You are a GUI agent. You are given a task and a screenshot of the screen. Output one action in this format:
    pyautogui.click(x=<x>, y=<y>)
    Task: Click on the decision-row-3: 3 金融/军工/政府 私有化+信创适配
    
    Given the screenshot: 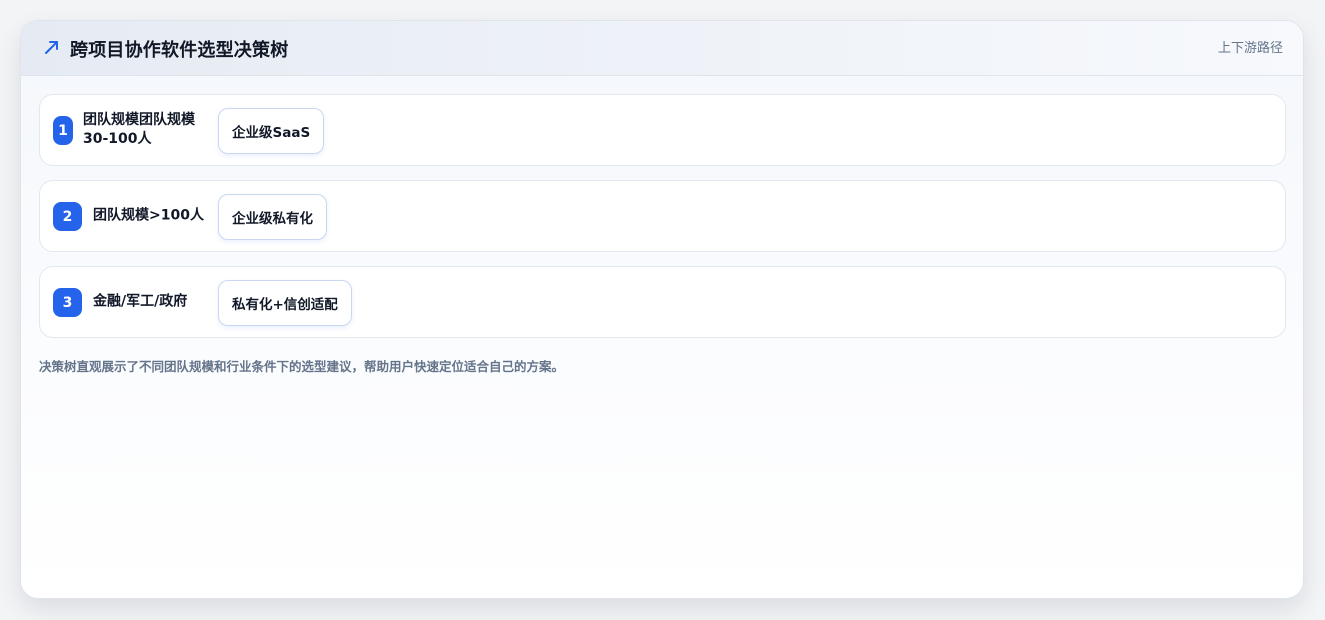 What is the action you would take?
    pyautogui.click(x=662, y=302)
    